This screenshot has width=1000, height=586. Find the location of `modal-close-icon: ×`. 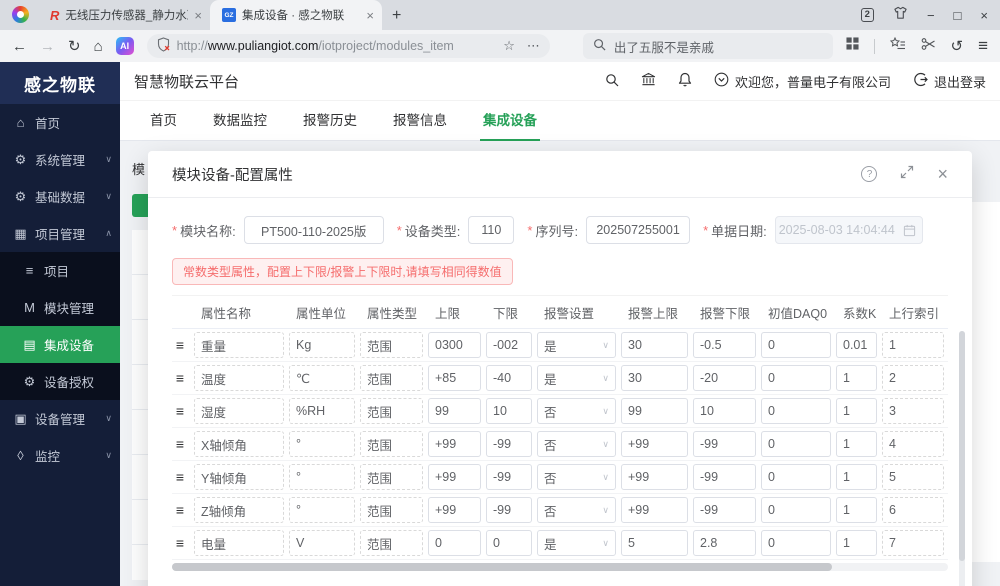

modal-close-icon: × is located at coordinates (942, 174).